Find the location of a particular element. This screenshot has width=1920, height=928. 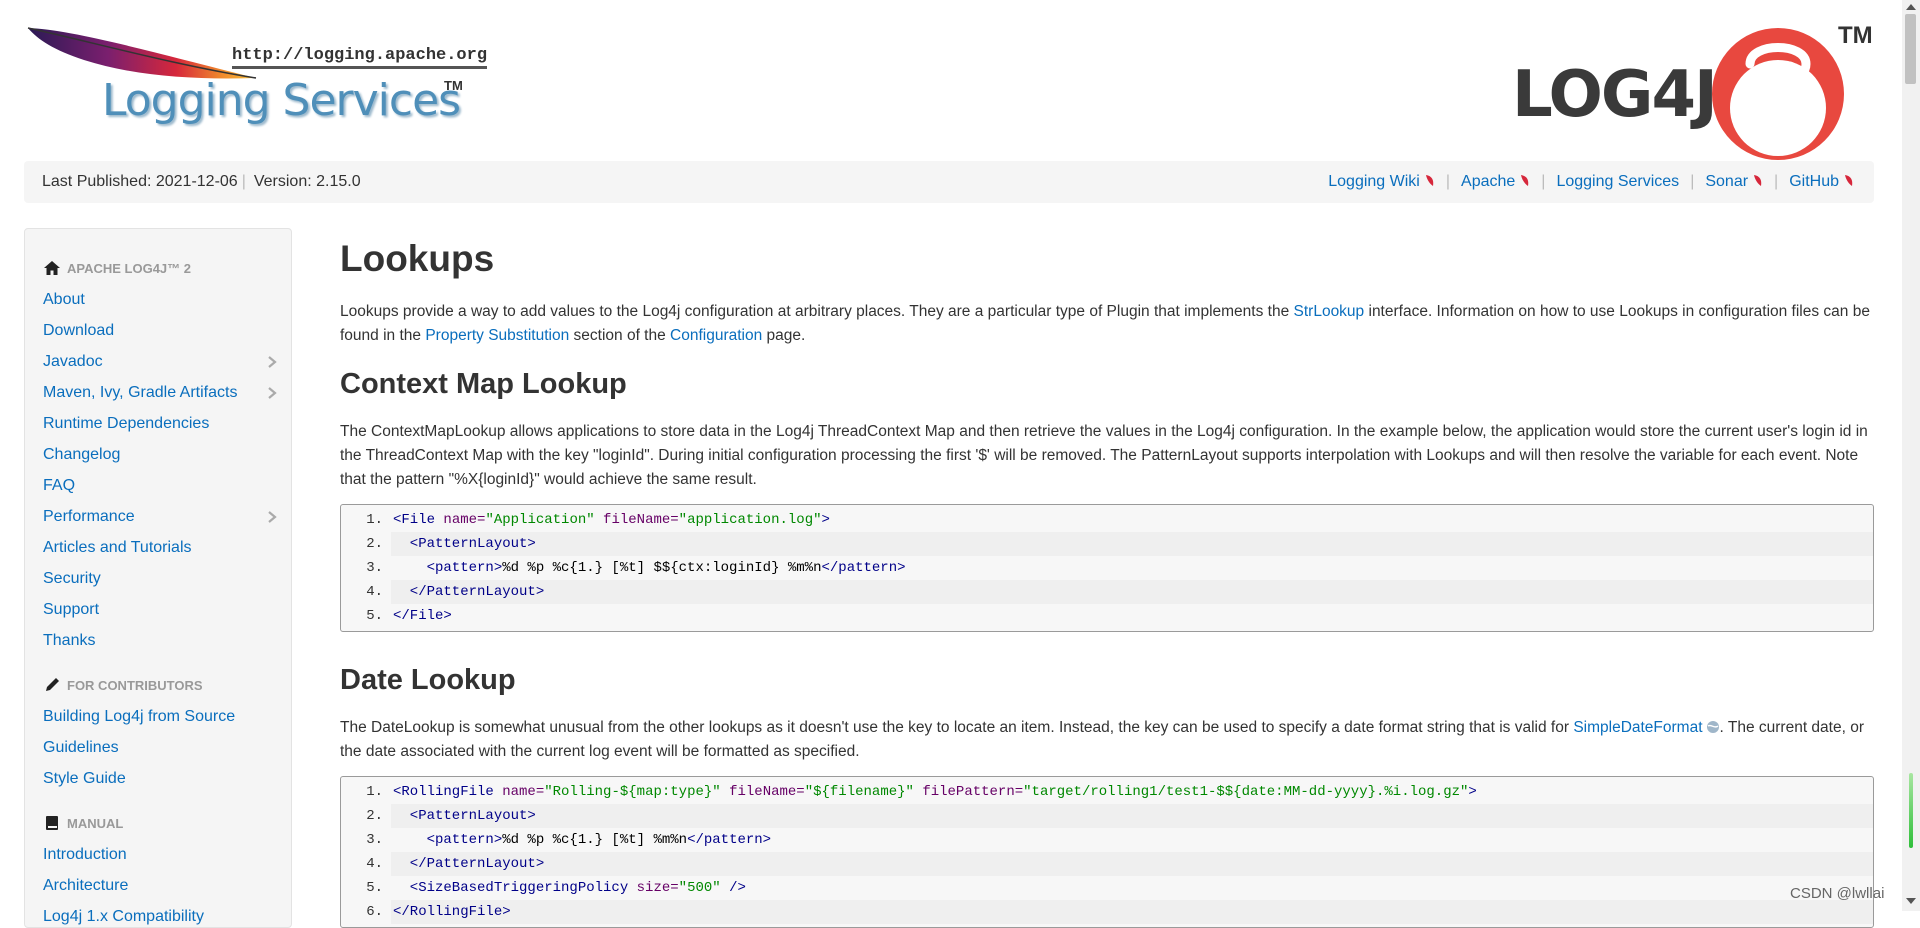

link-label: Sonar is located at coordinates (1727, 181).